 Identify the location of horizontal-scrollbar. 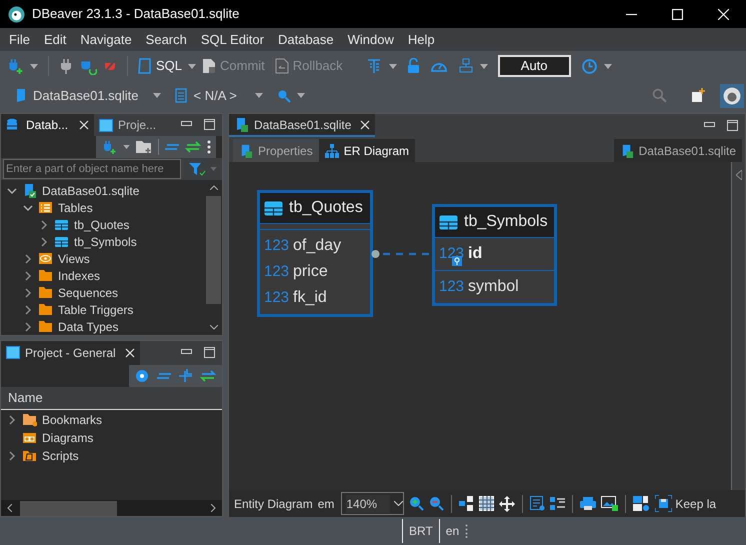
(111, 508).